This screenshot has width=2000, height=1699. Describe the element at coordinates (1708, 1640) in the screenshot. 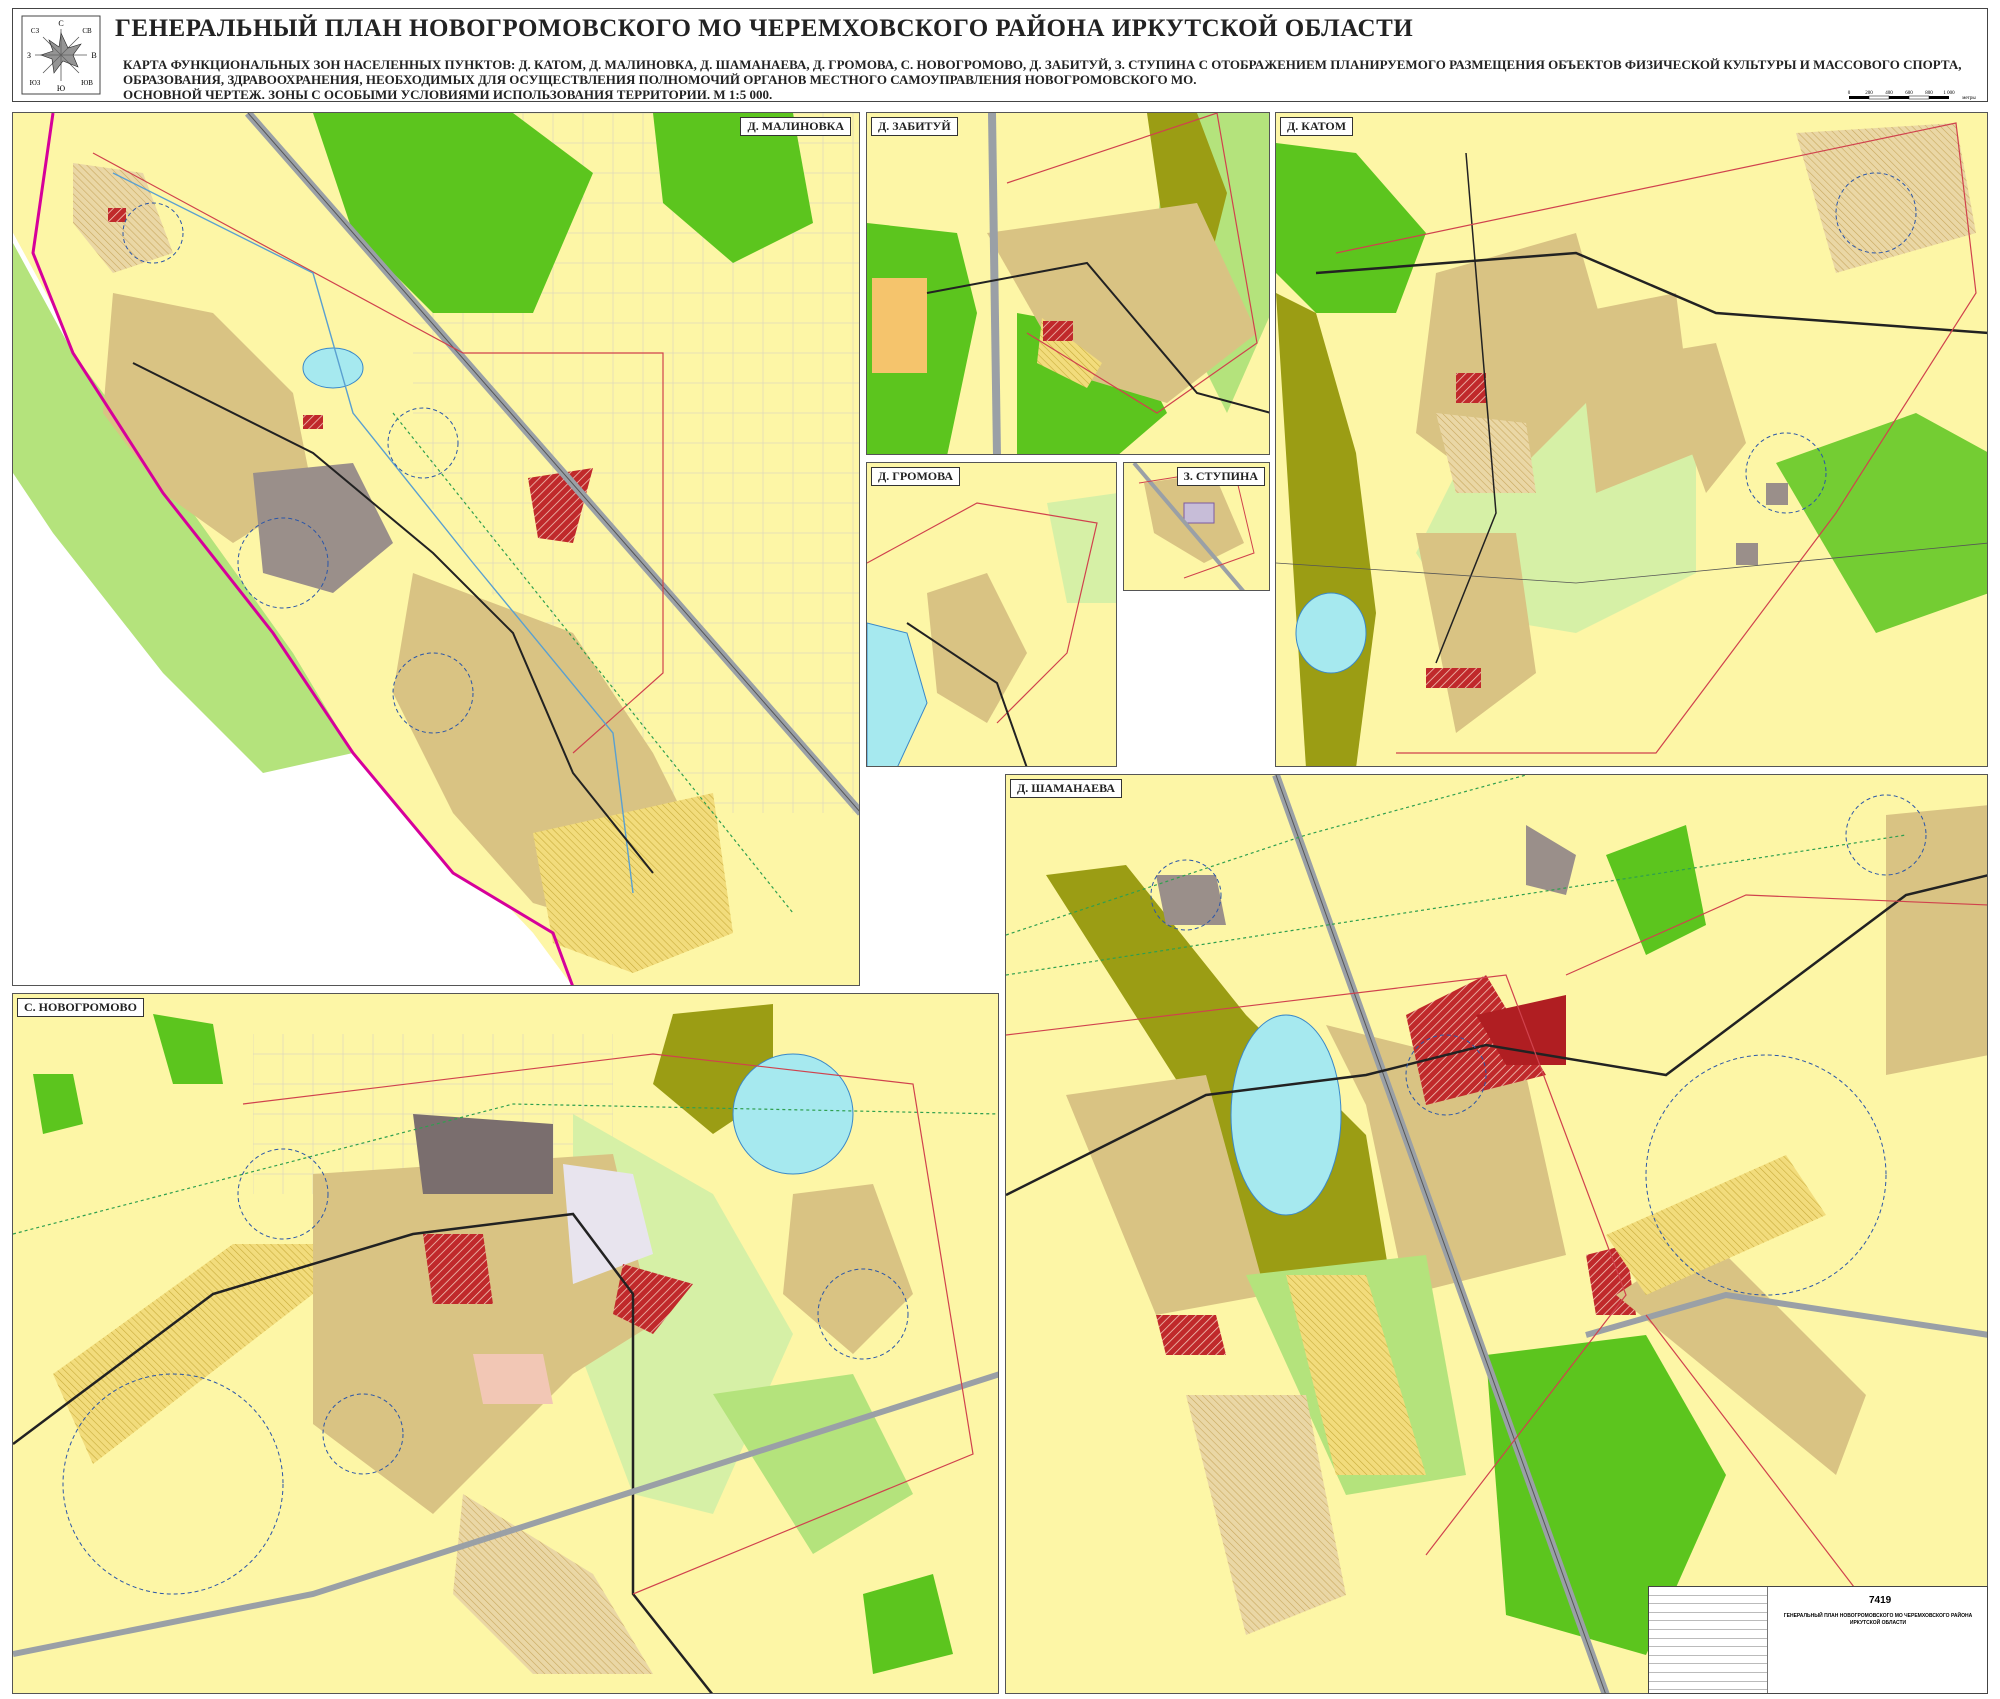

I see `title-block-signatures` at that location.